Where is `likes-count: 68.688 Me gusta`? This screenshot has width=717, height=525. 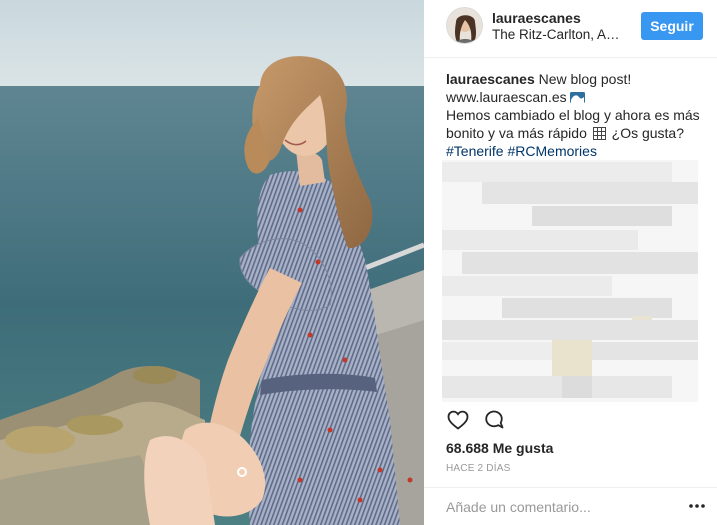
likes-count: 68.688 Me gusta is located at coordinates (499, 448).